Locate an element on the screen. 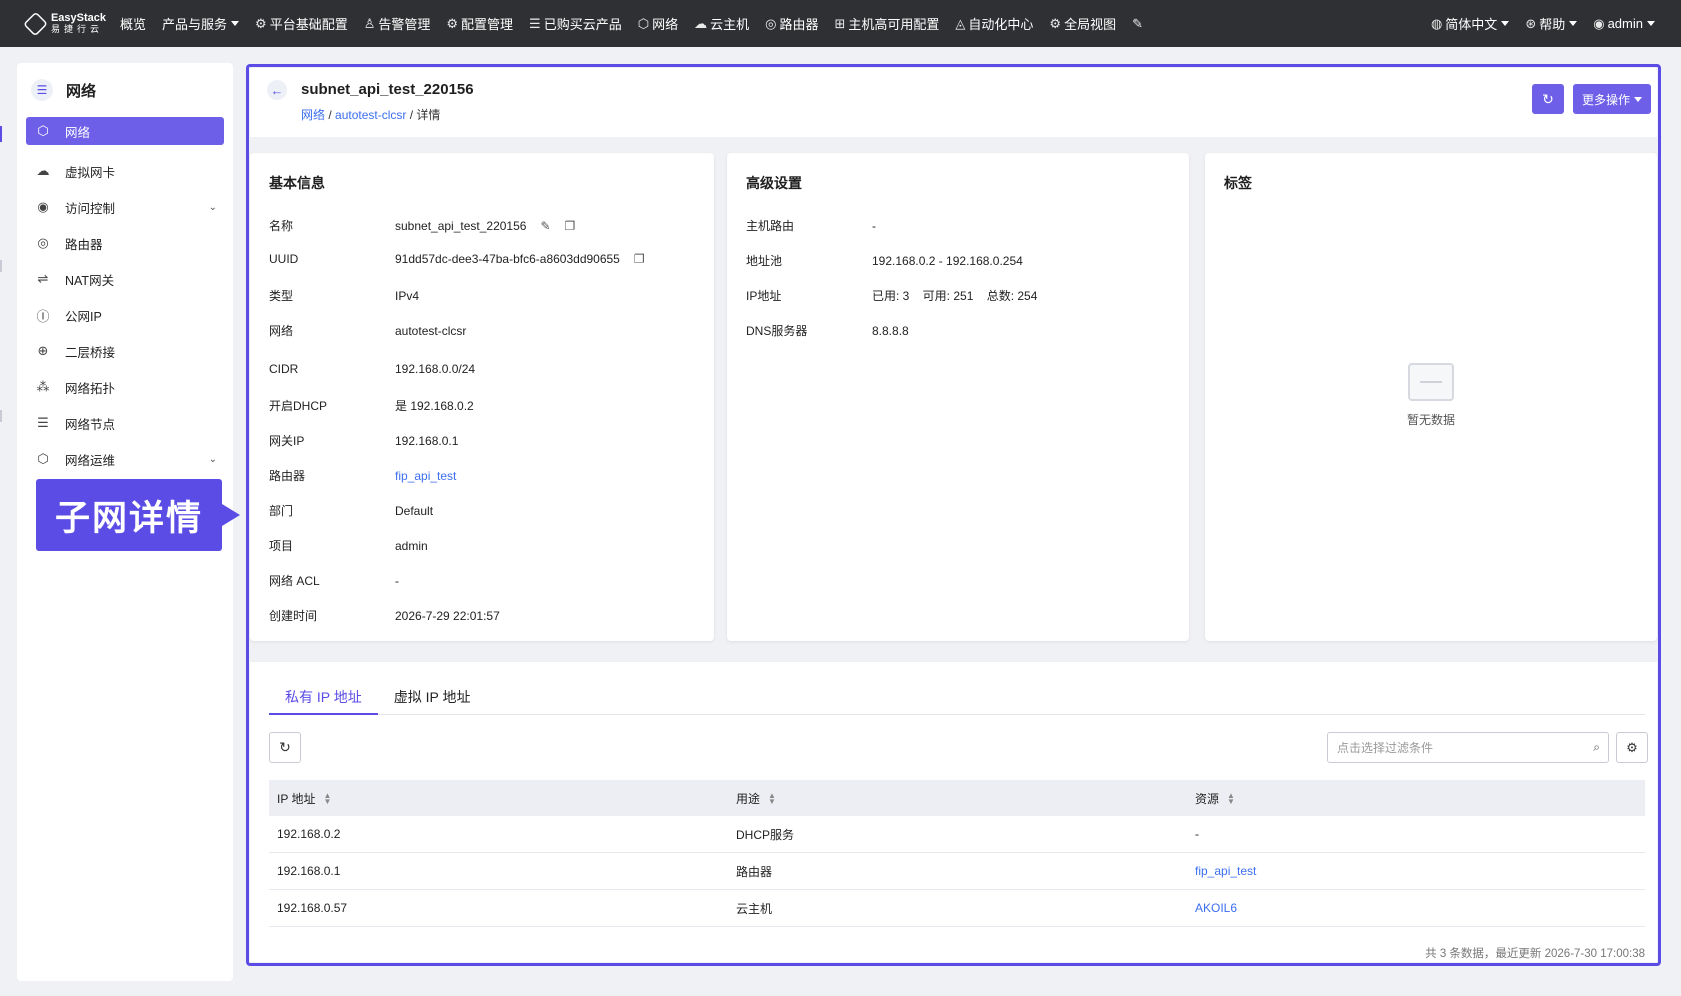 Image resolution: width=1681 pixels, height=996 pixels. sidebar-item-label: 路由器 is located at coordinates (84, 244).